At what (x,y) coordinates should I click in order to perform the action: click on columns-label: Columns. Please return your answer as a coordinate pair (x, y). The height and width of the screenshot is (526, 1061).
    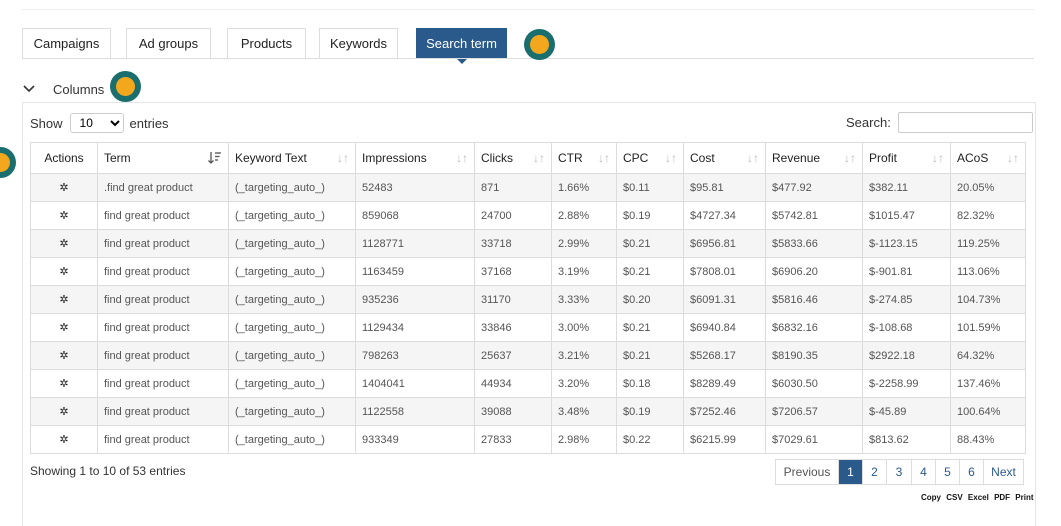
    Looking at the image, I should click on (79, 89).